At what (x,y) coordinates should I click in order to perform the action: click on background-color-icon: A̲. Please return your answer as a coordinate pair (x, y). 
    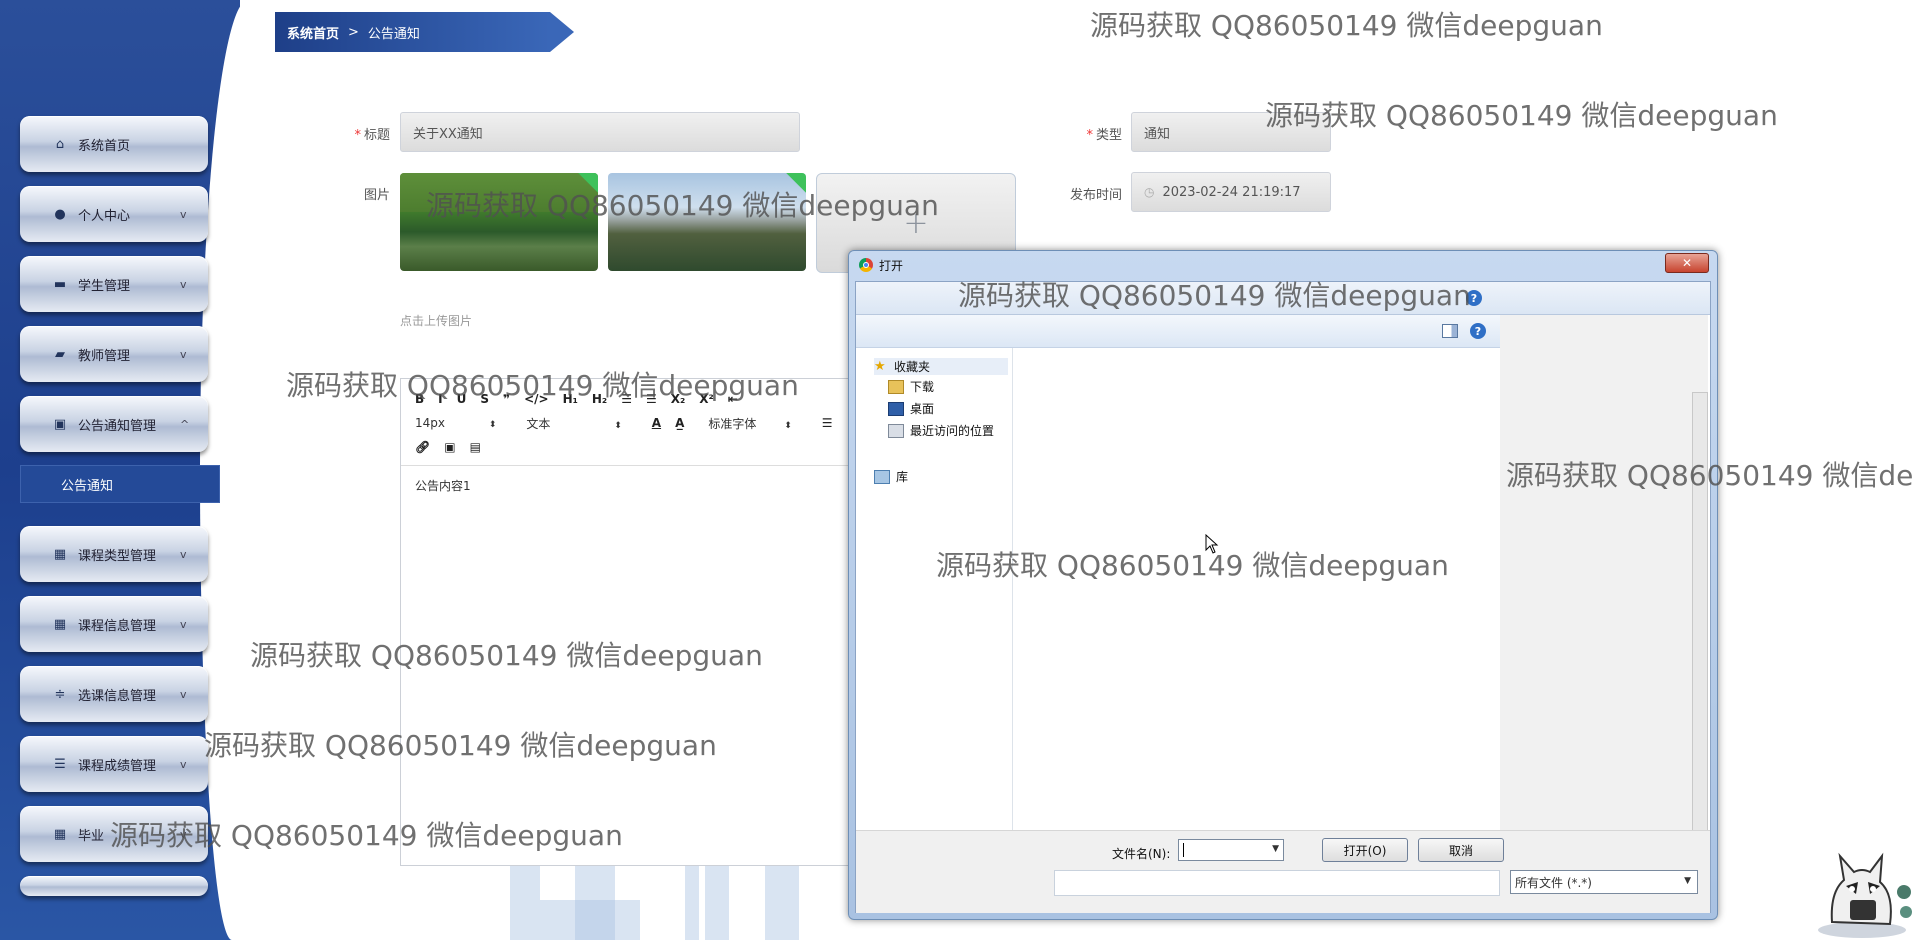
    Looking at the image, I should click on (679, 423).